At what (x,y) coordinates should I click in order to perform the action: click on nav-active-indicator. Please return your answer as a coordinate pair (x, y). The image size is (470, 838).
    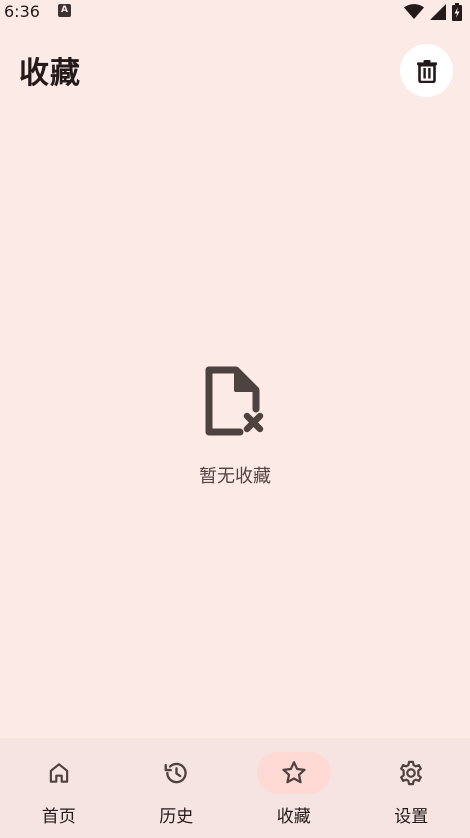
    Looking at the image, I should click on (293, 773).